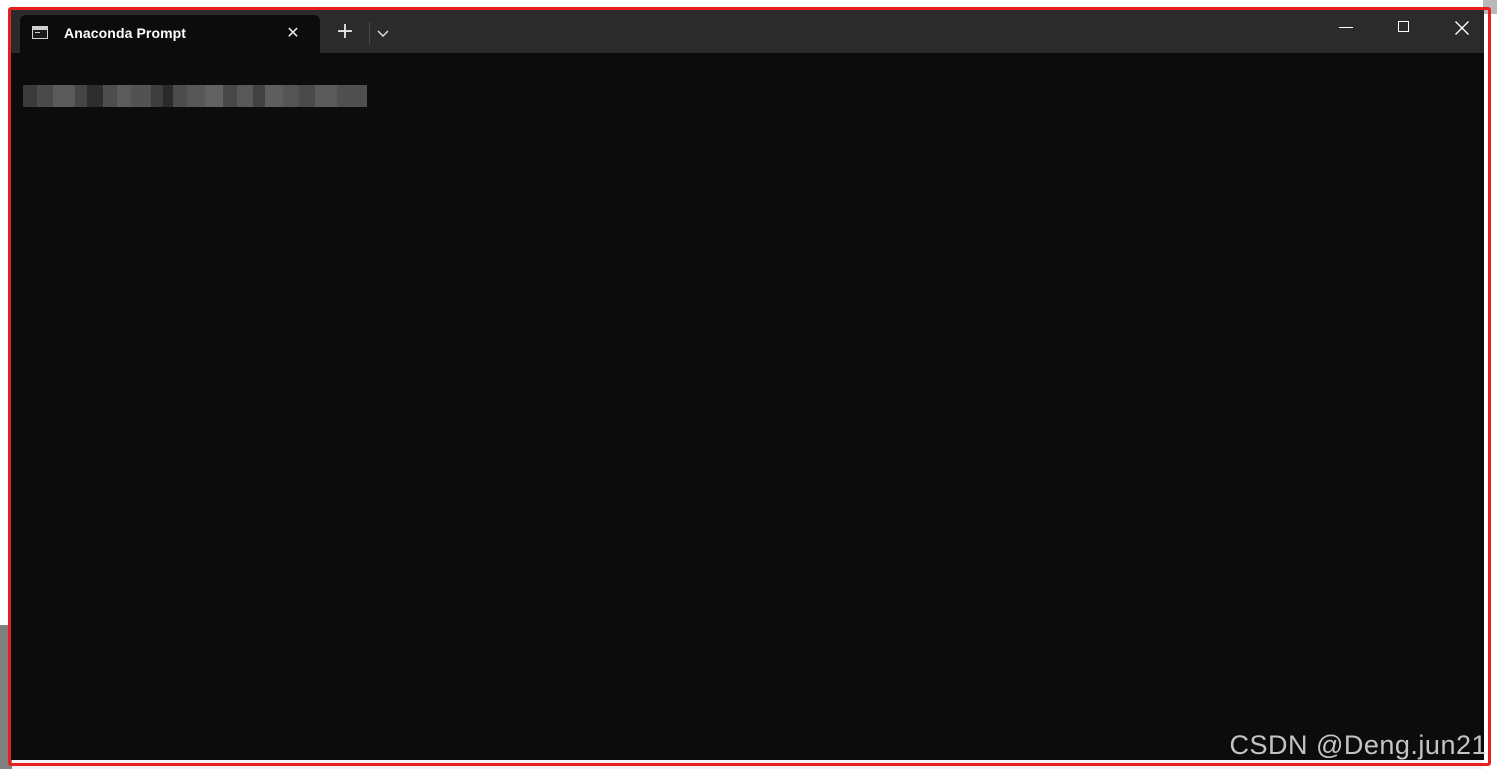 This screenshot has width=1497, height=769. Describe the element at coordinates (748, 4) in the screenshot. I see `background-page-top` at that location.